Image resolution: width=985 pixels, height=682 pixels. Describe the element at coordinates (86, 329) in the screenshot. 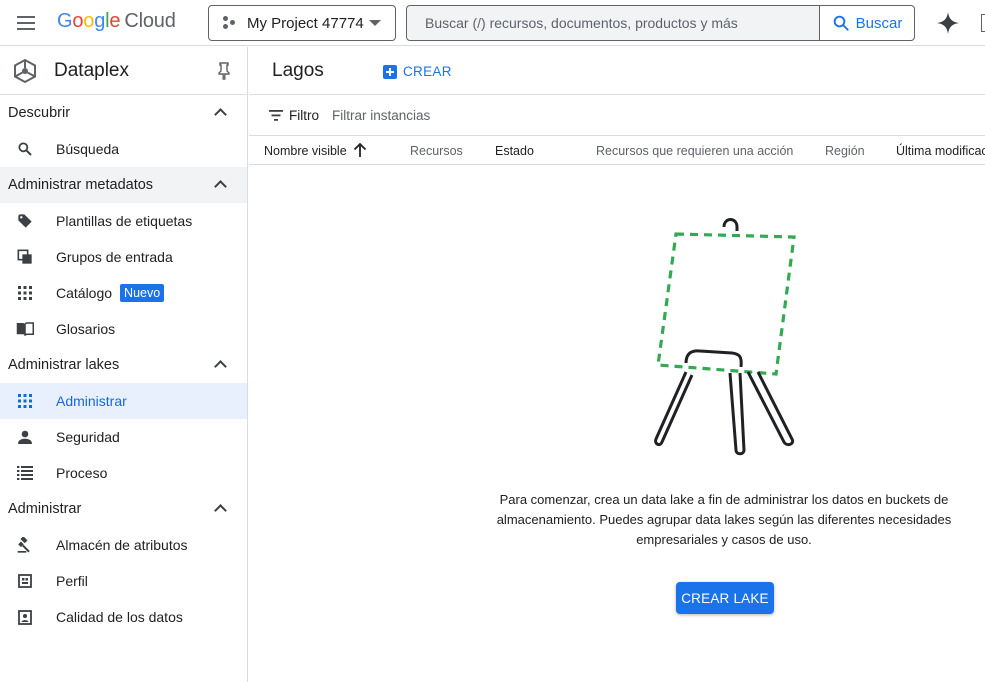

I see `sidebar-item-label: Glosarios` at that location.